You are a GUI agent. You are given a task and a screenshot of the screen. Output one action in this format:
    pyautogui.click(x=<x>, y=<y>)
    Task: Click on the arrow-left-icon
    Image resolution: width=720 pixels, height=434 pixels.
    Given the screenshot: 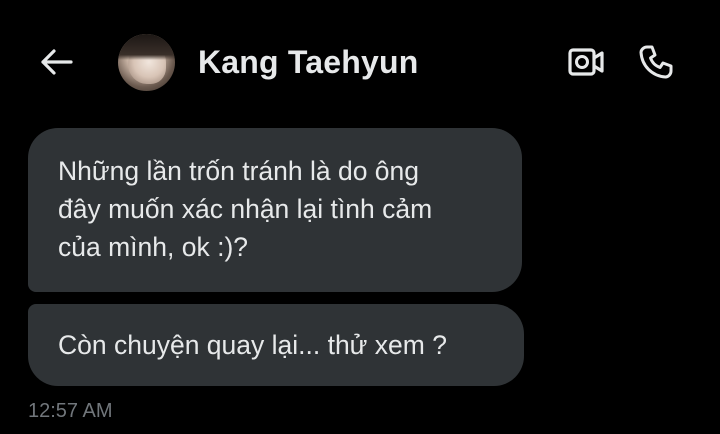 What is the action you would take?
    pyautogui.click(x=57, y=62)
    